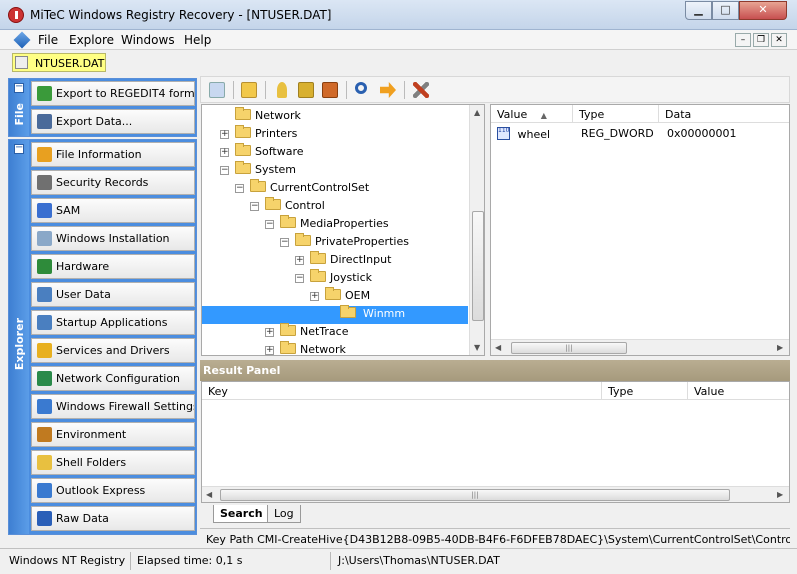 The image size is (797, 574). I want to click on values-horizontal-scrollbar: ◀ ||| ▶, so click(640, 347).